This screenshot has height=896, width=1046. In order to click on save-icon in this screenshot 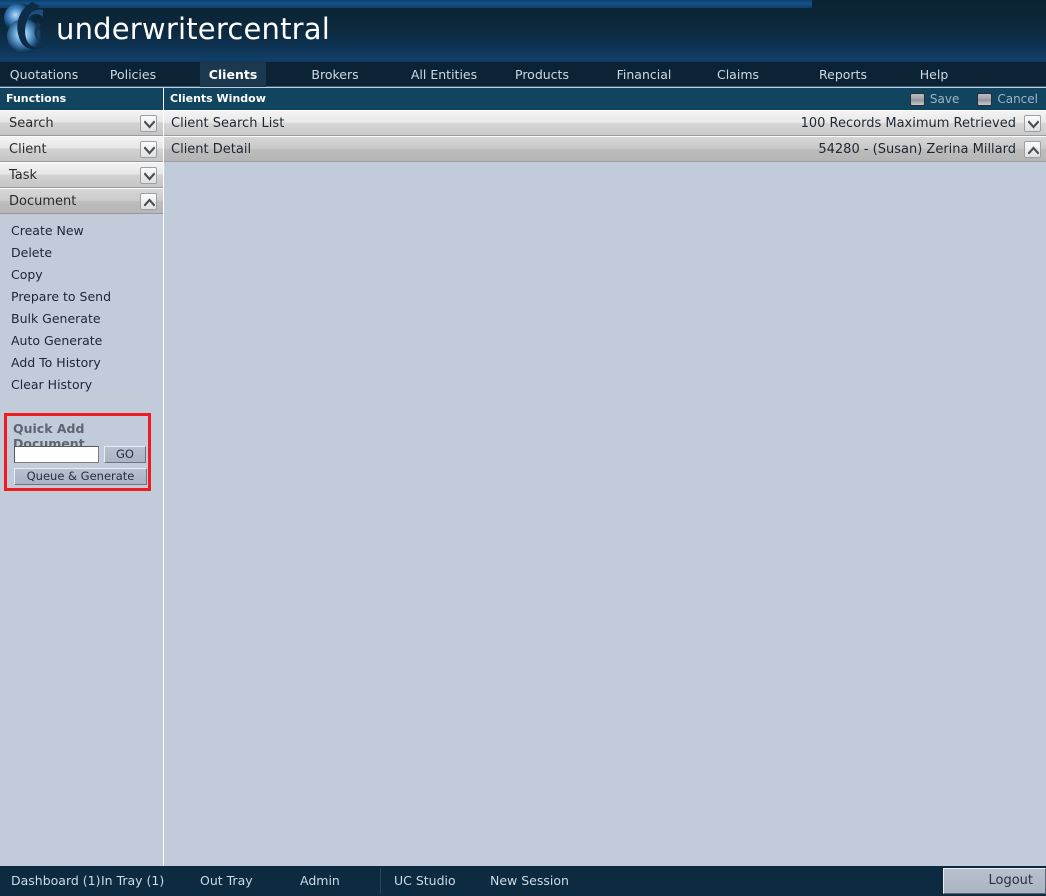, I will do `click(917, 99)`.